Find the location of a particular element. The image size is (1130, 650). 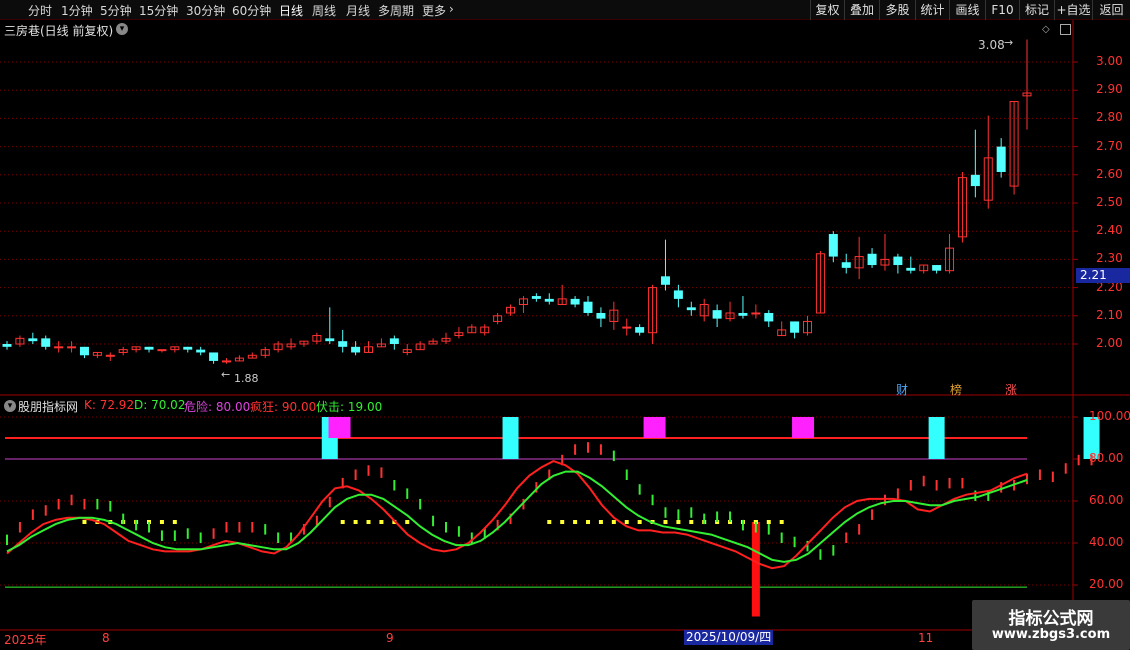

period-tab-8: 月线 is located at coordinates (358, 10).